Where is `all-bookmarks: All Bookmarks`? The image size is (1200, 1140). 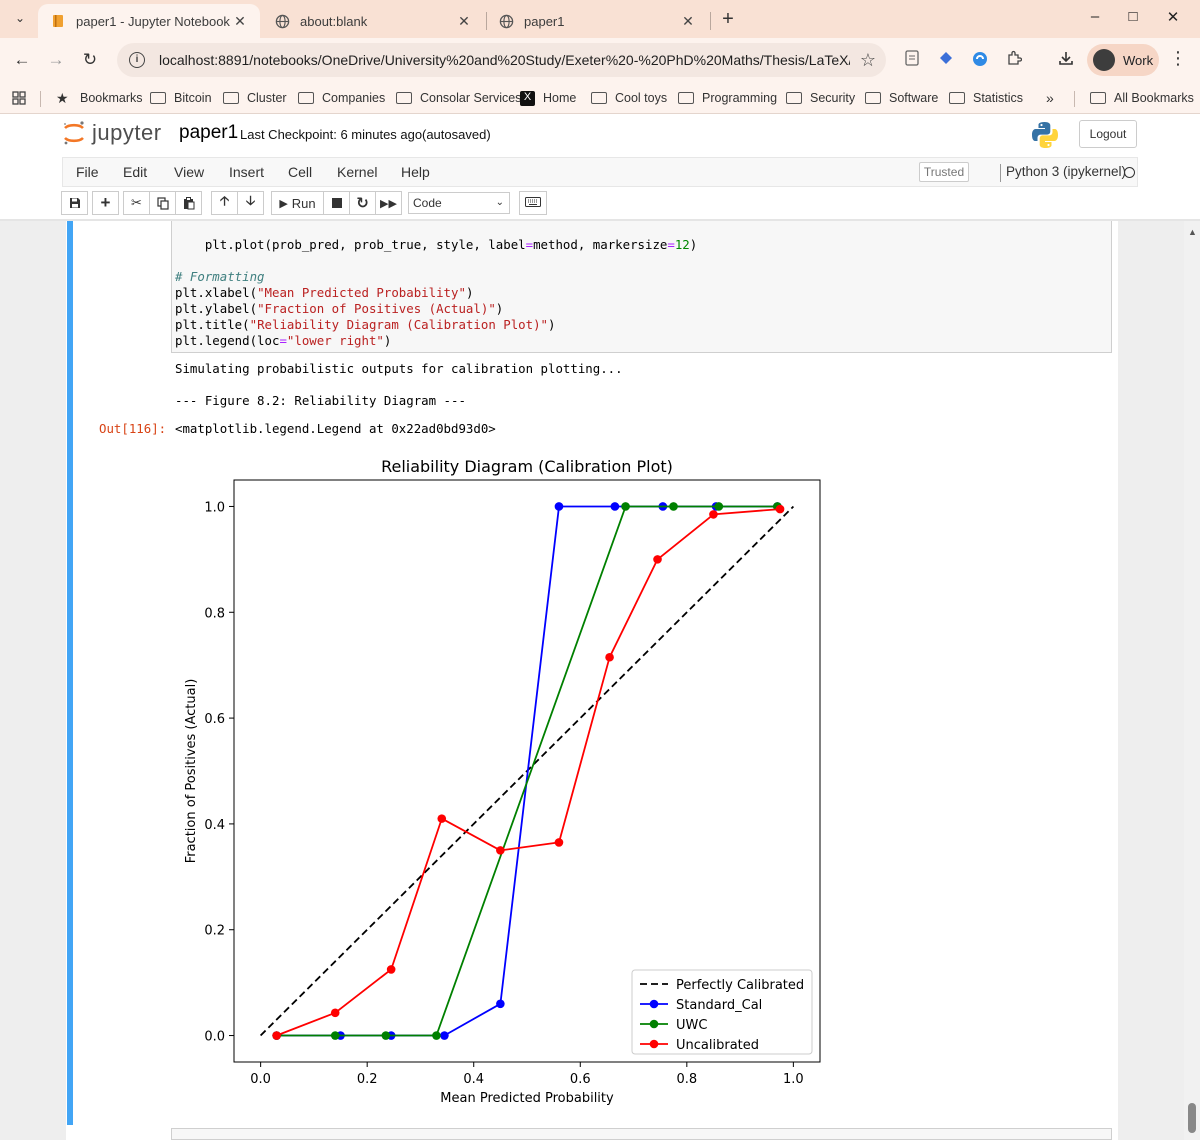 all-bookmarks: All Bookmarks is located at coordinates (1142, 98).